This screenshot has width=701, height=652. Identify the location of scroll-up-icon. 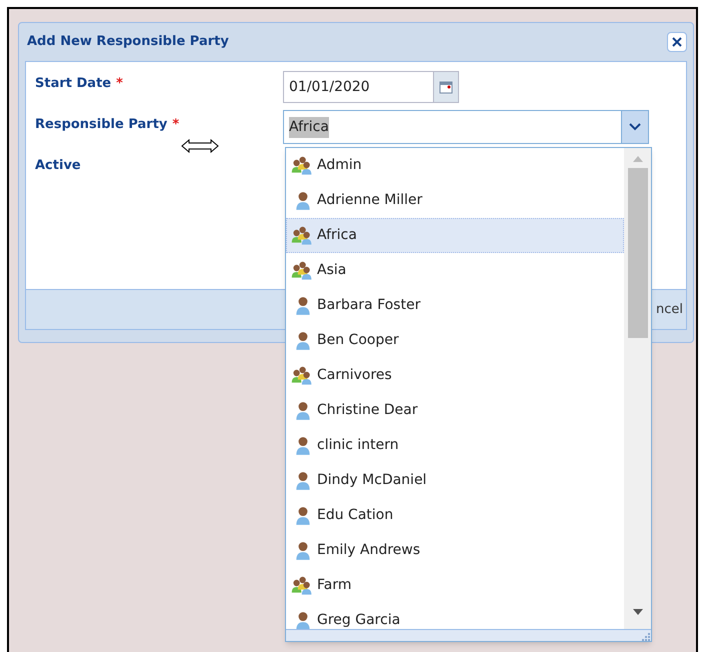
(637, 159).